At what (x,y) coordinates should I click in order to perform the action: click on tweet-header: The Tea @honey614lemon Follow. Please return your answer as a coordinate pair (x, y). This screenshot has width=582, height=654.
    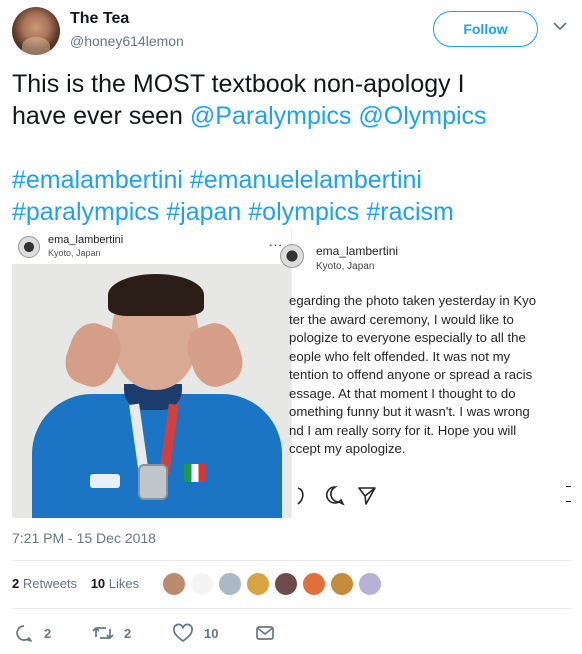
    Looking at the image, I should click on (292, 31).